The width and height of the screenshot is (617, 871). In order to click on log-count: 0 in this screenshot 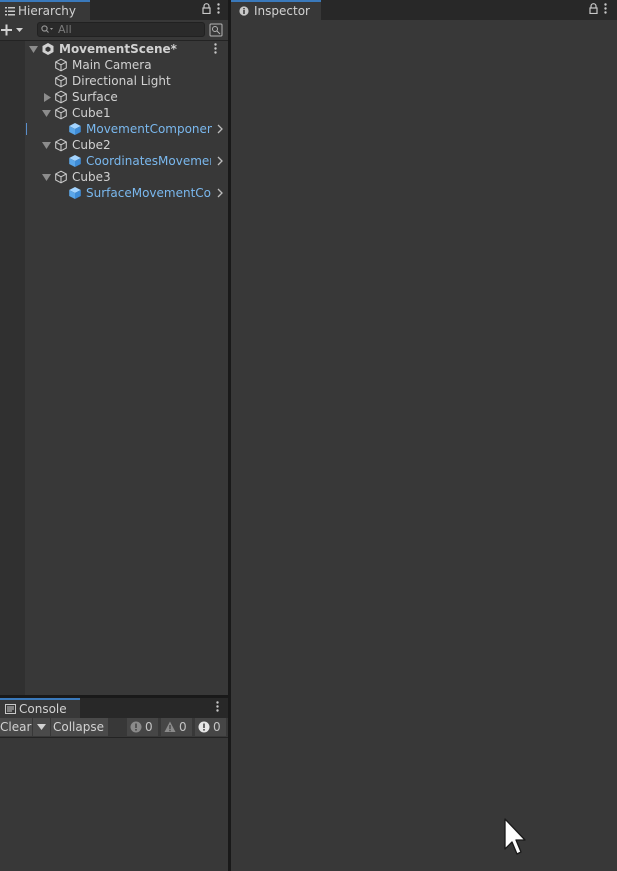, I will do `click(149, 727)`.